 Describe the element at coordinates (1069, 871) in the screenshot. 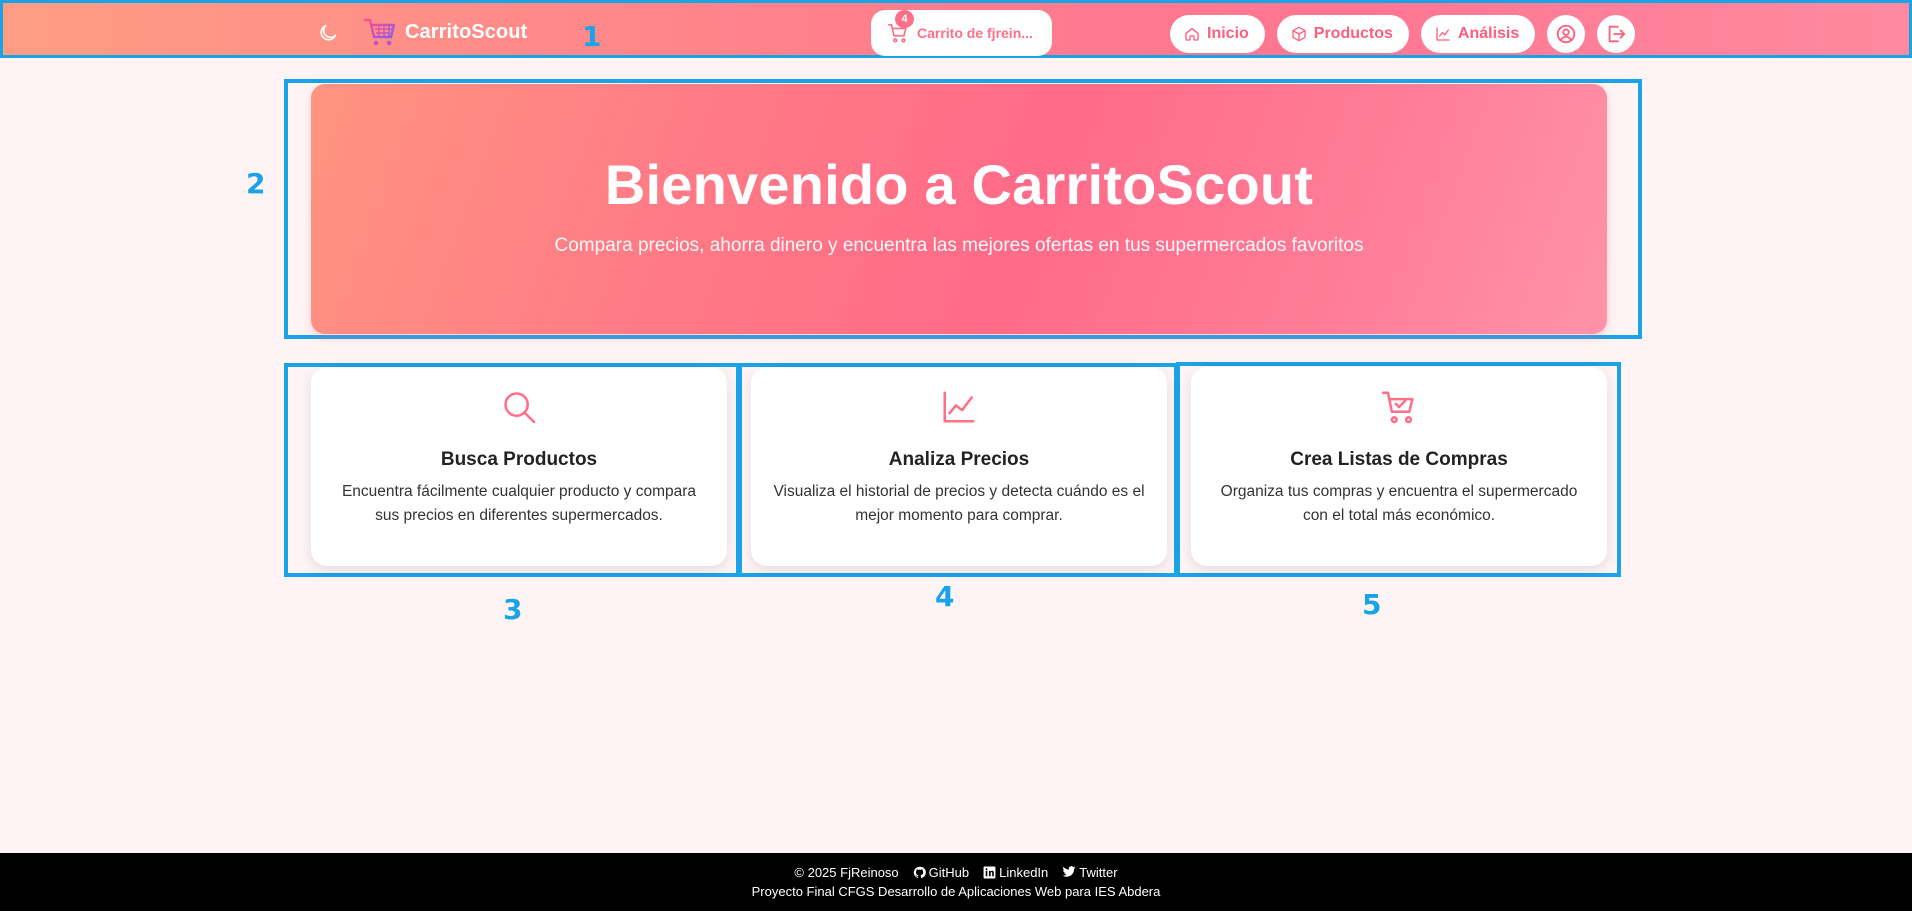

I see `twitter-icon` at that location.